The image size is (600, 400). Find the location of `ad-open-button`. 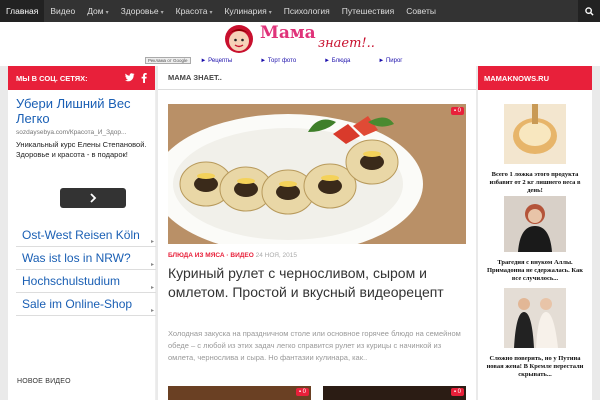

ad-open-button is located at coordinates (93, 198).